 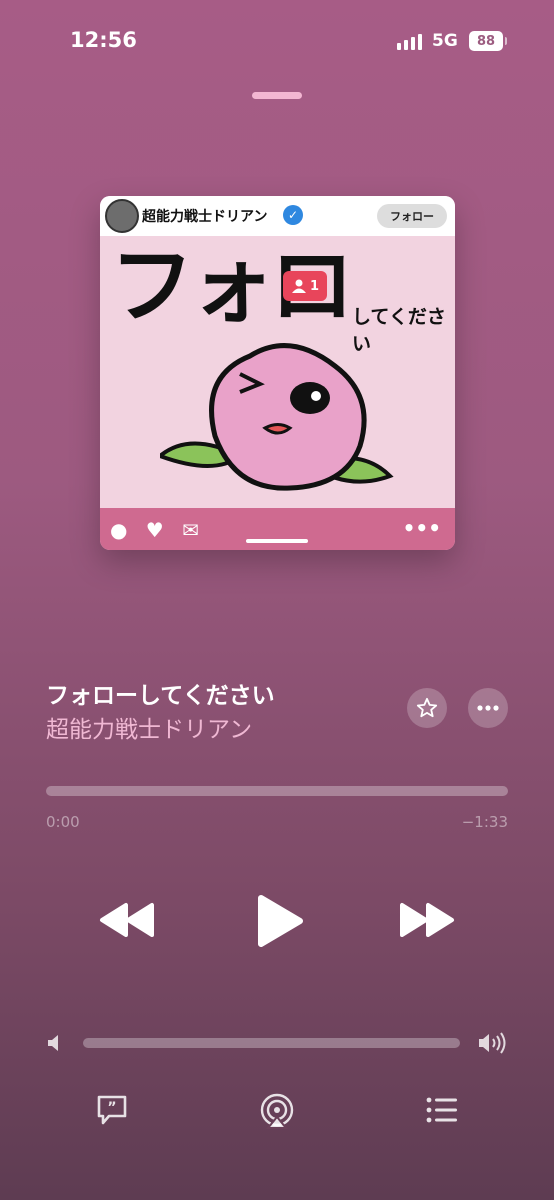 What do you see at coordinates (492, 1043) in the screenshot?
I see `volume-high-icon` at bounding box center [492, 1043].